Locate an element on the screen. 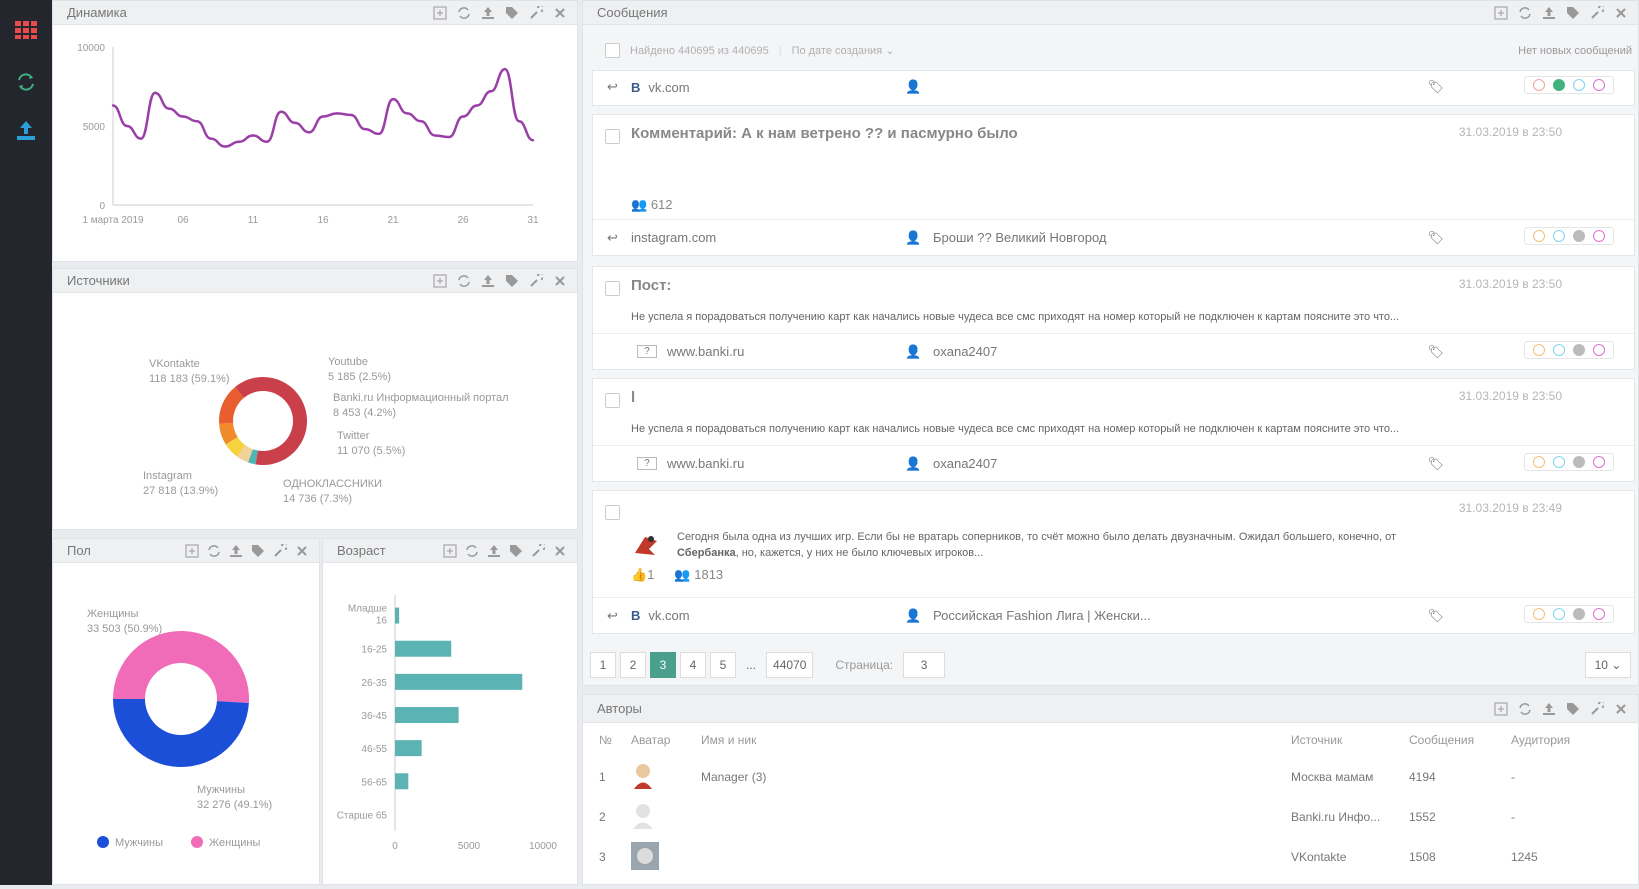 The image size is (1639, 889). table-row: 1 Manager (3) Москва мамам 4194 - is located at coordinates (1110, 777).